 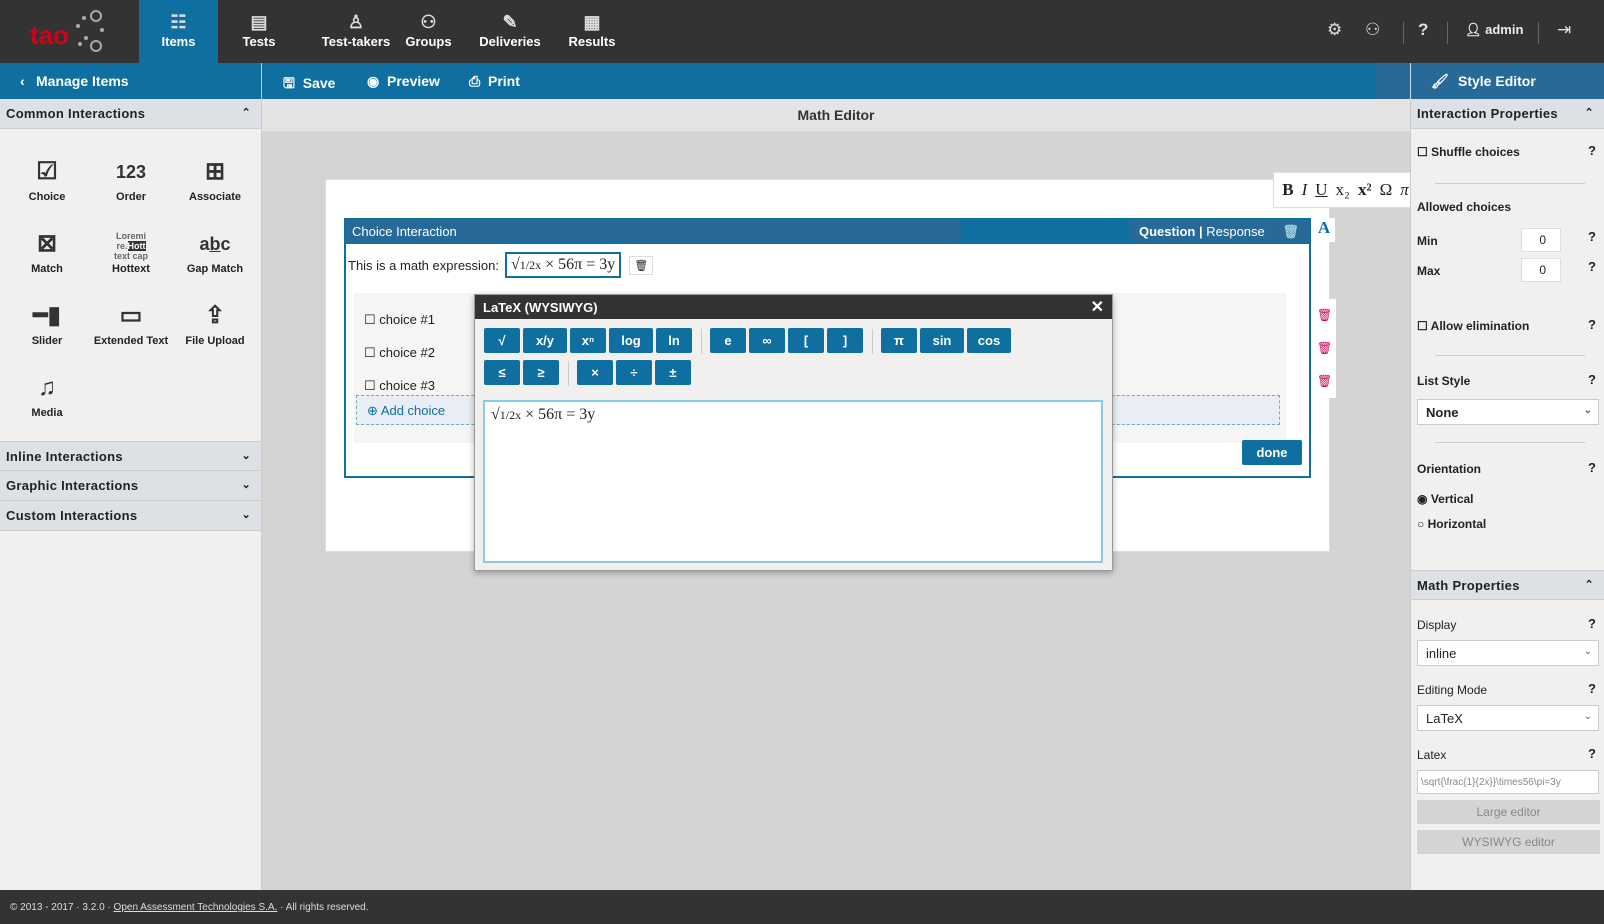 What do you see at coordinates (1468, 152) in the screenshot?
I see `shuffle-checkbox: ☐ Shuffle choices` at bounding box center [1468, 152].